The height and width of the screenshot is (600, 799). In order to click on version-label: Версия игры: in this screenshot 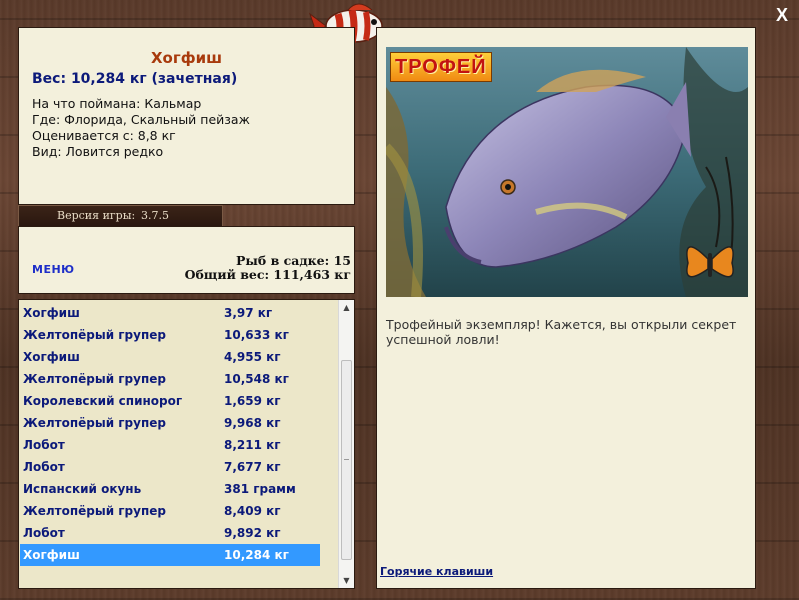, I will do `click(96, 215)`.